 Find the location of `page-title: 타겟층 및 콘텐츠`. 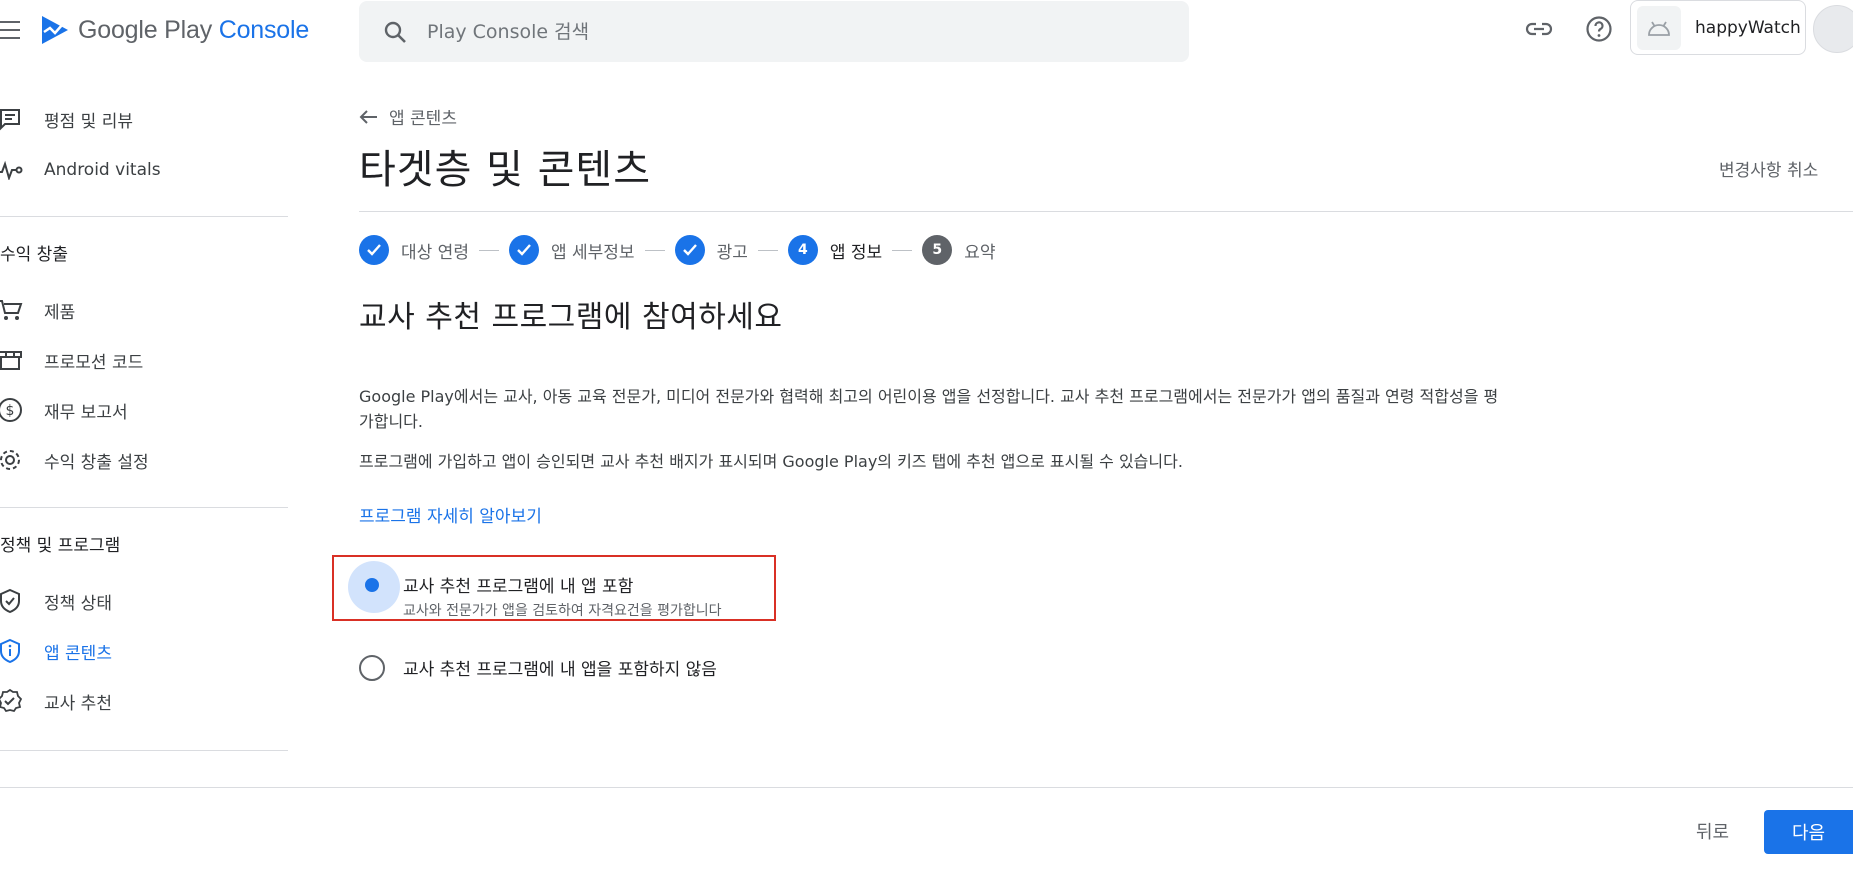

page-title: 타겟층 및 콘텐츠 is located at coordinates (505, 170).